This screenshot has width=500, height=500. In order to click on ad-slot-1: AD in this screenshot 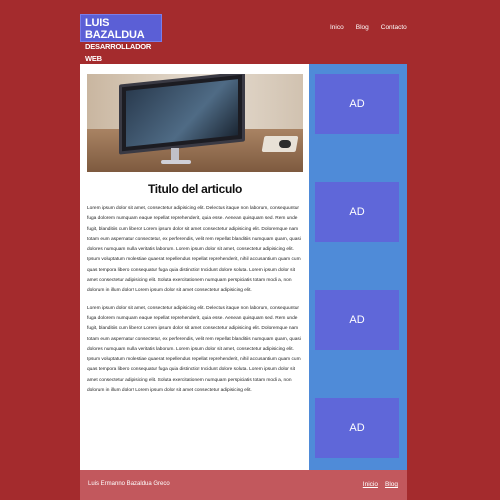, I will do `click(357, 104)`.